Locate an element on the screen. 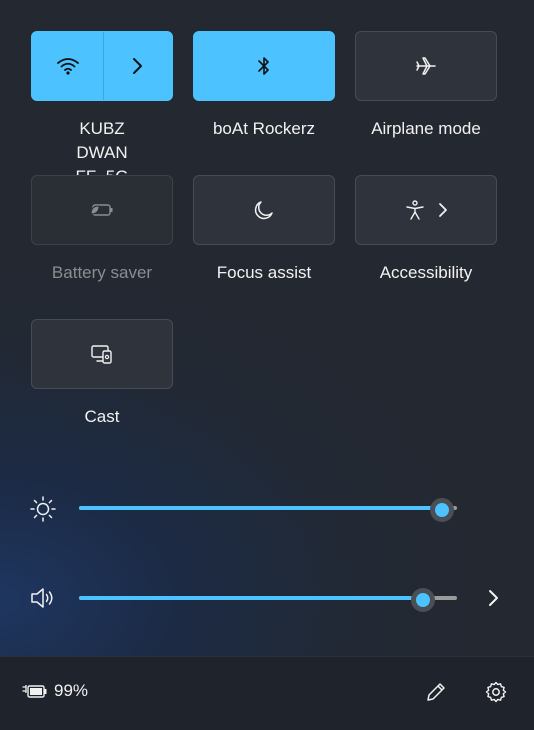  volume-slider is located at coordinates (268, 598).